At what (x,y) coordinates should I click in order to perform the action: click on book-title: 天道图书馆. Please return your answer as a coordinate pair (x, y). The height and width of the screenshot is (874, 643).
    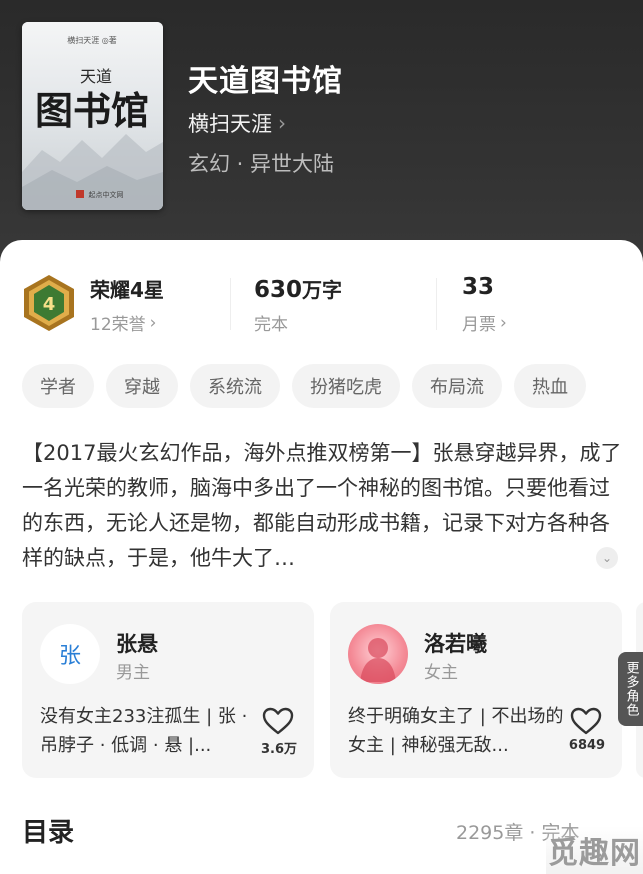
    Looking at the image, I should click on (265, 81).